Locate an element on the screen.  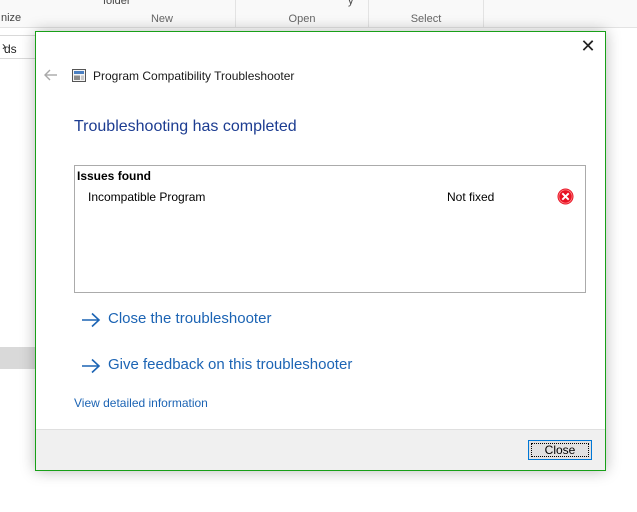
issue-name: Incompatible Program is located at coordinates (147, 197).